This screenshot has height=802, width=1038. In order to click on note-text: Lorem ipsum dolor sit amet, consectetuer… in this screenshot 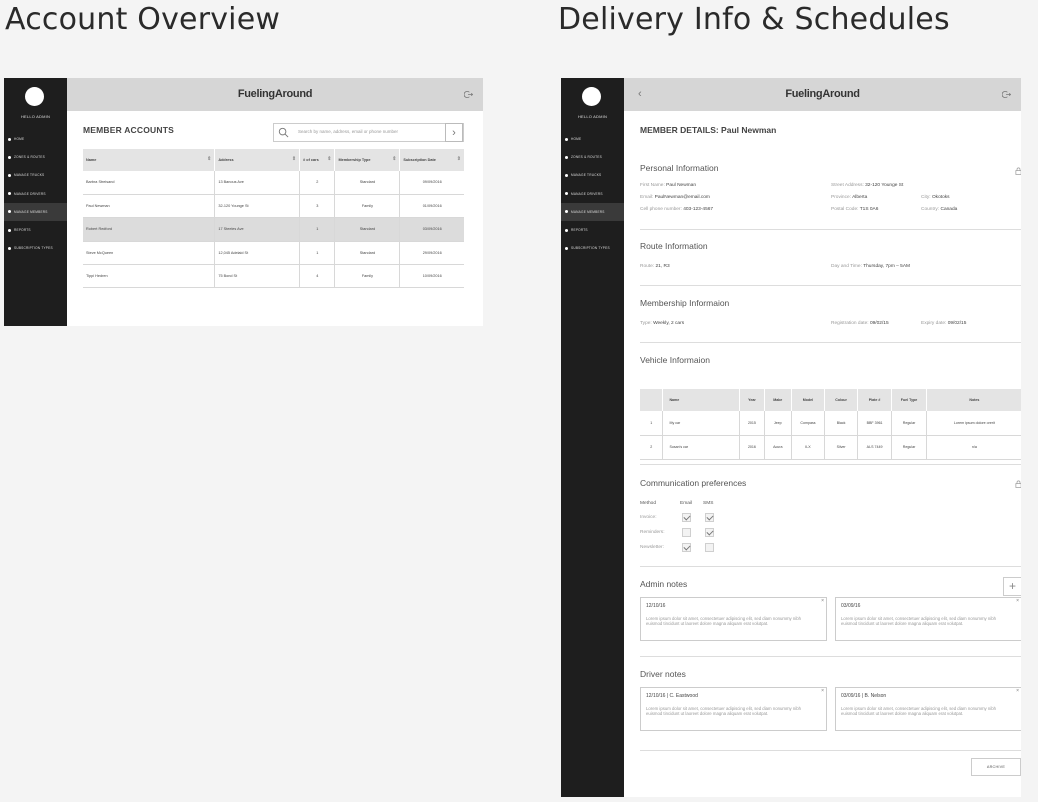, I will do `click(919, 621)`.